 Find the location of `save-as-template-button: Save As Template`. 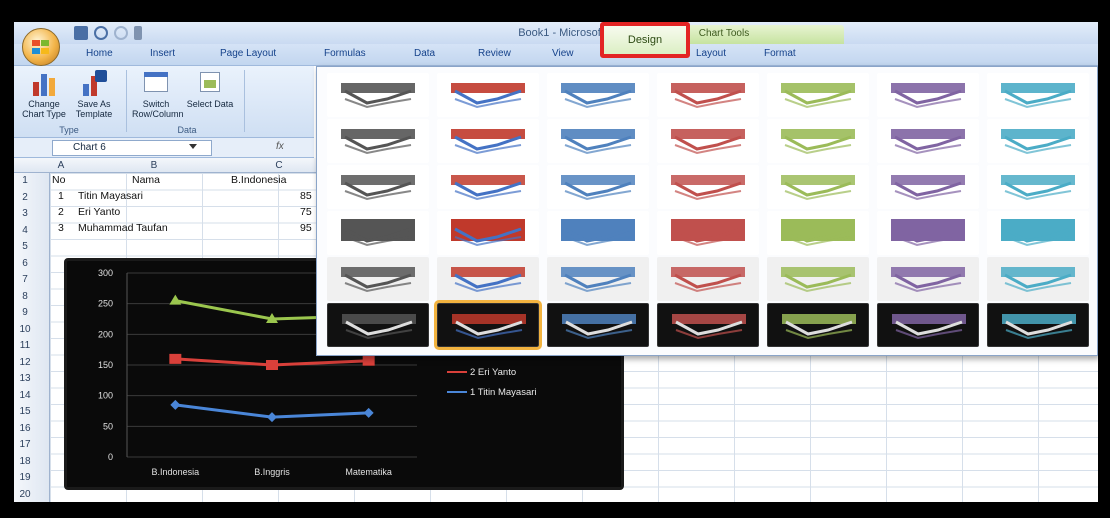

save-as-template-button: Save As Template is located at coordinates (94, 94).